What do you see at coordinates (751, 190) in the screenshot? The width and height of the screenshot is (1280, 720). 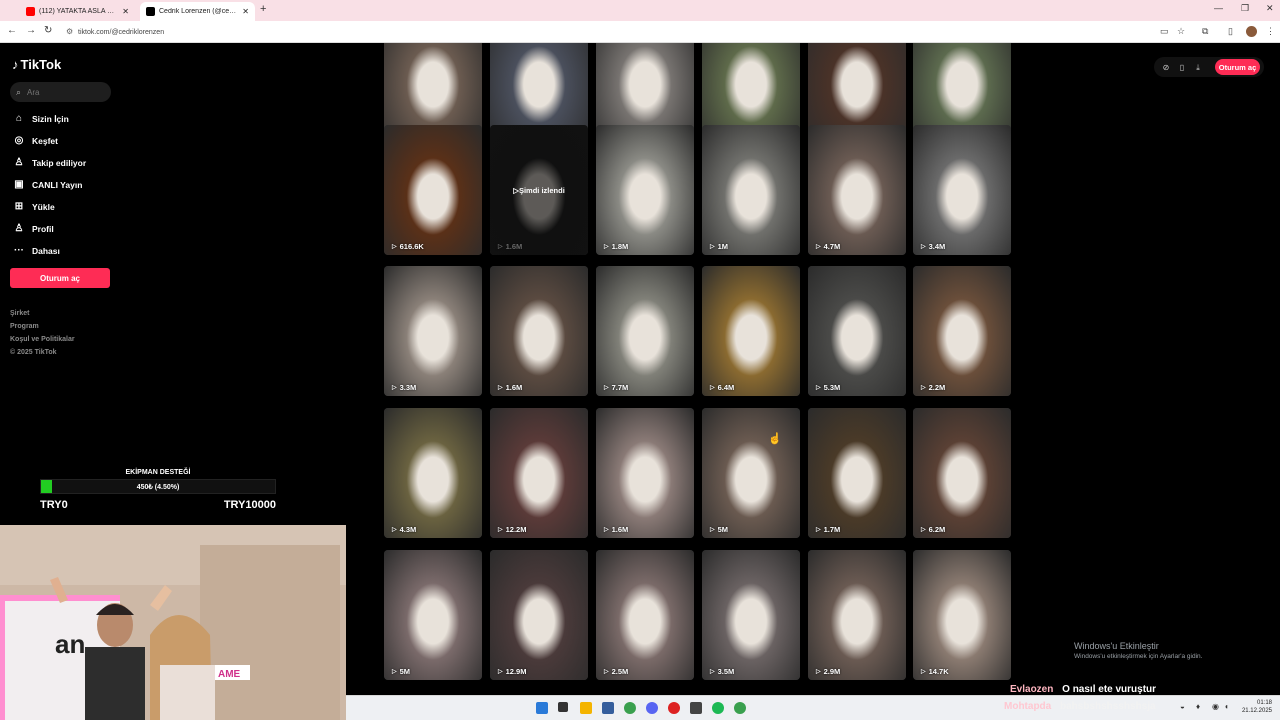 I see `video-card: ▷ 1M` at bounding box center [751, 190].